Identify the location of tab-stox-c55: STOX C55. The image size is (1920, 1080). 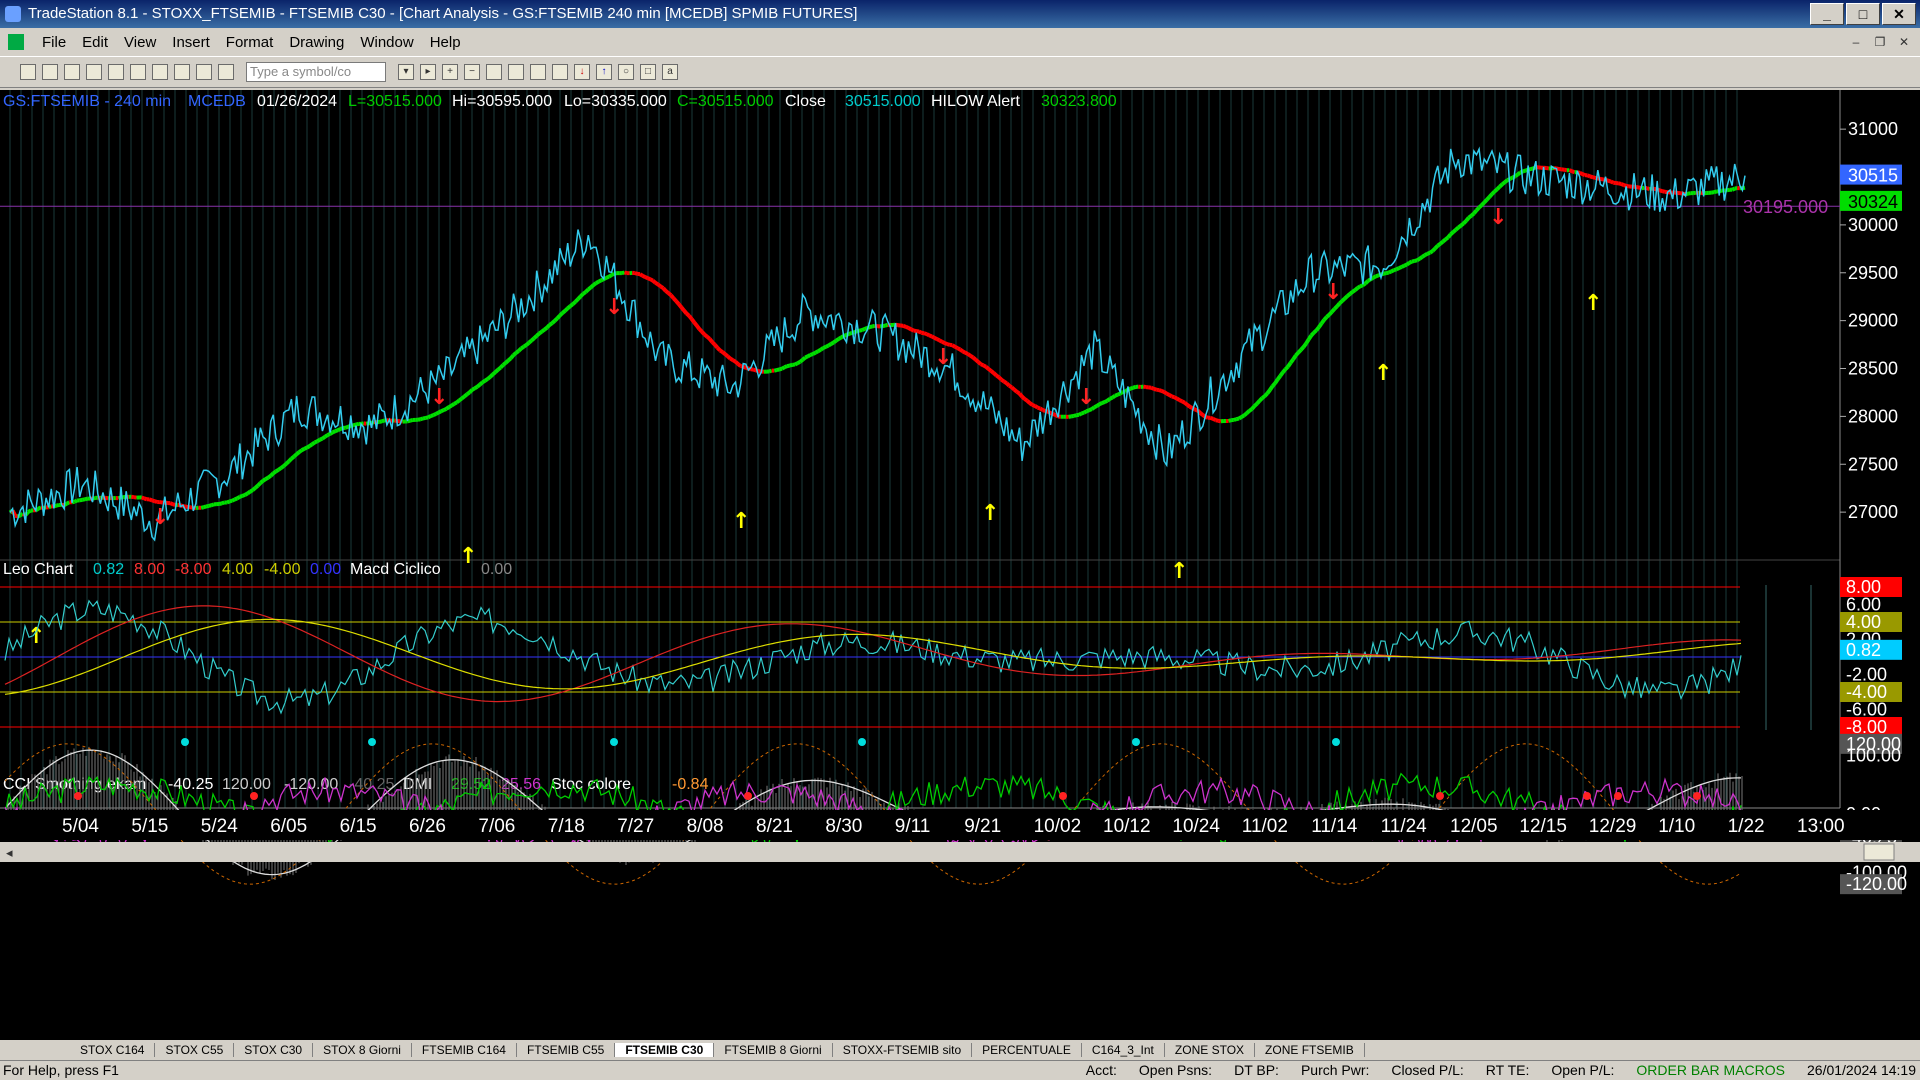
(195, 1050).